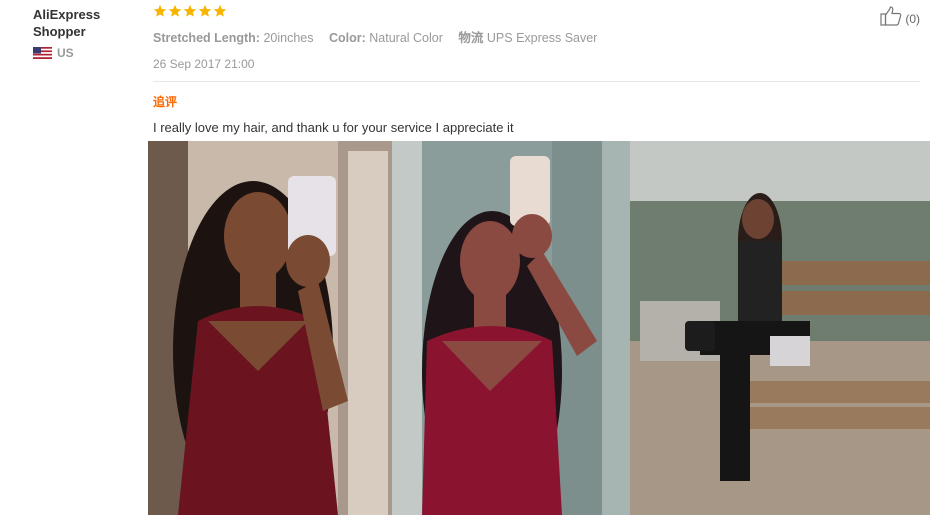  What do you see at coordinates (536, 81) in the screenshot?
I see `divider` at bounding box center [536, 81].